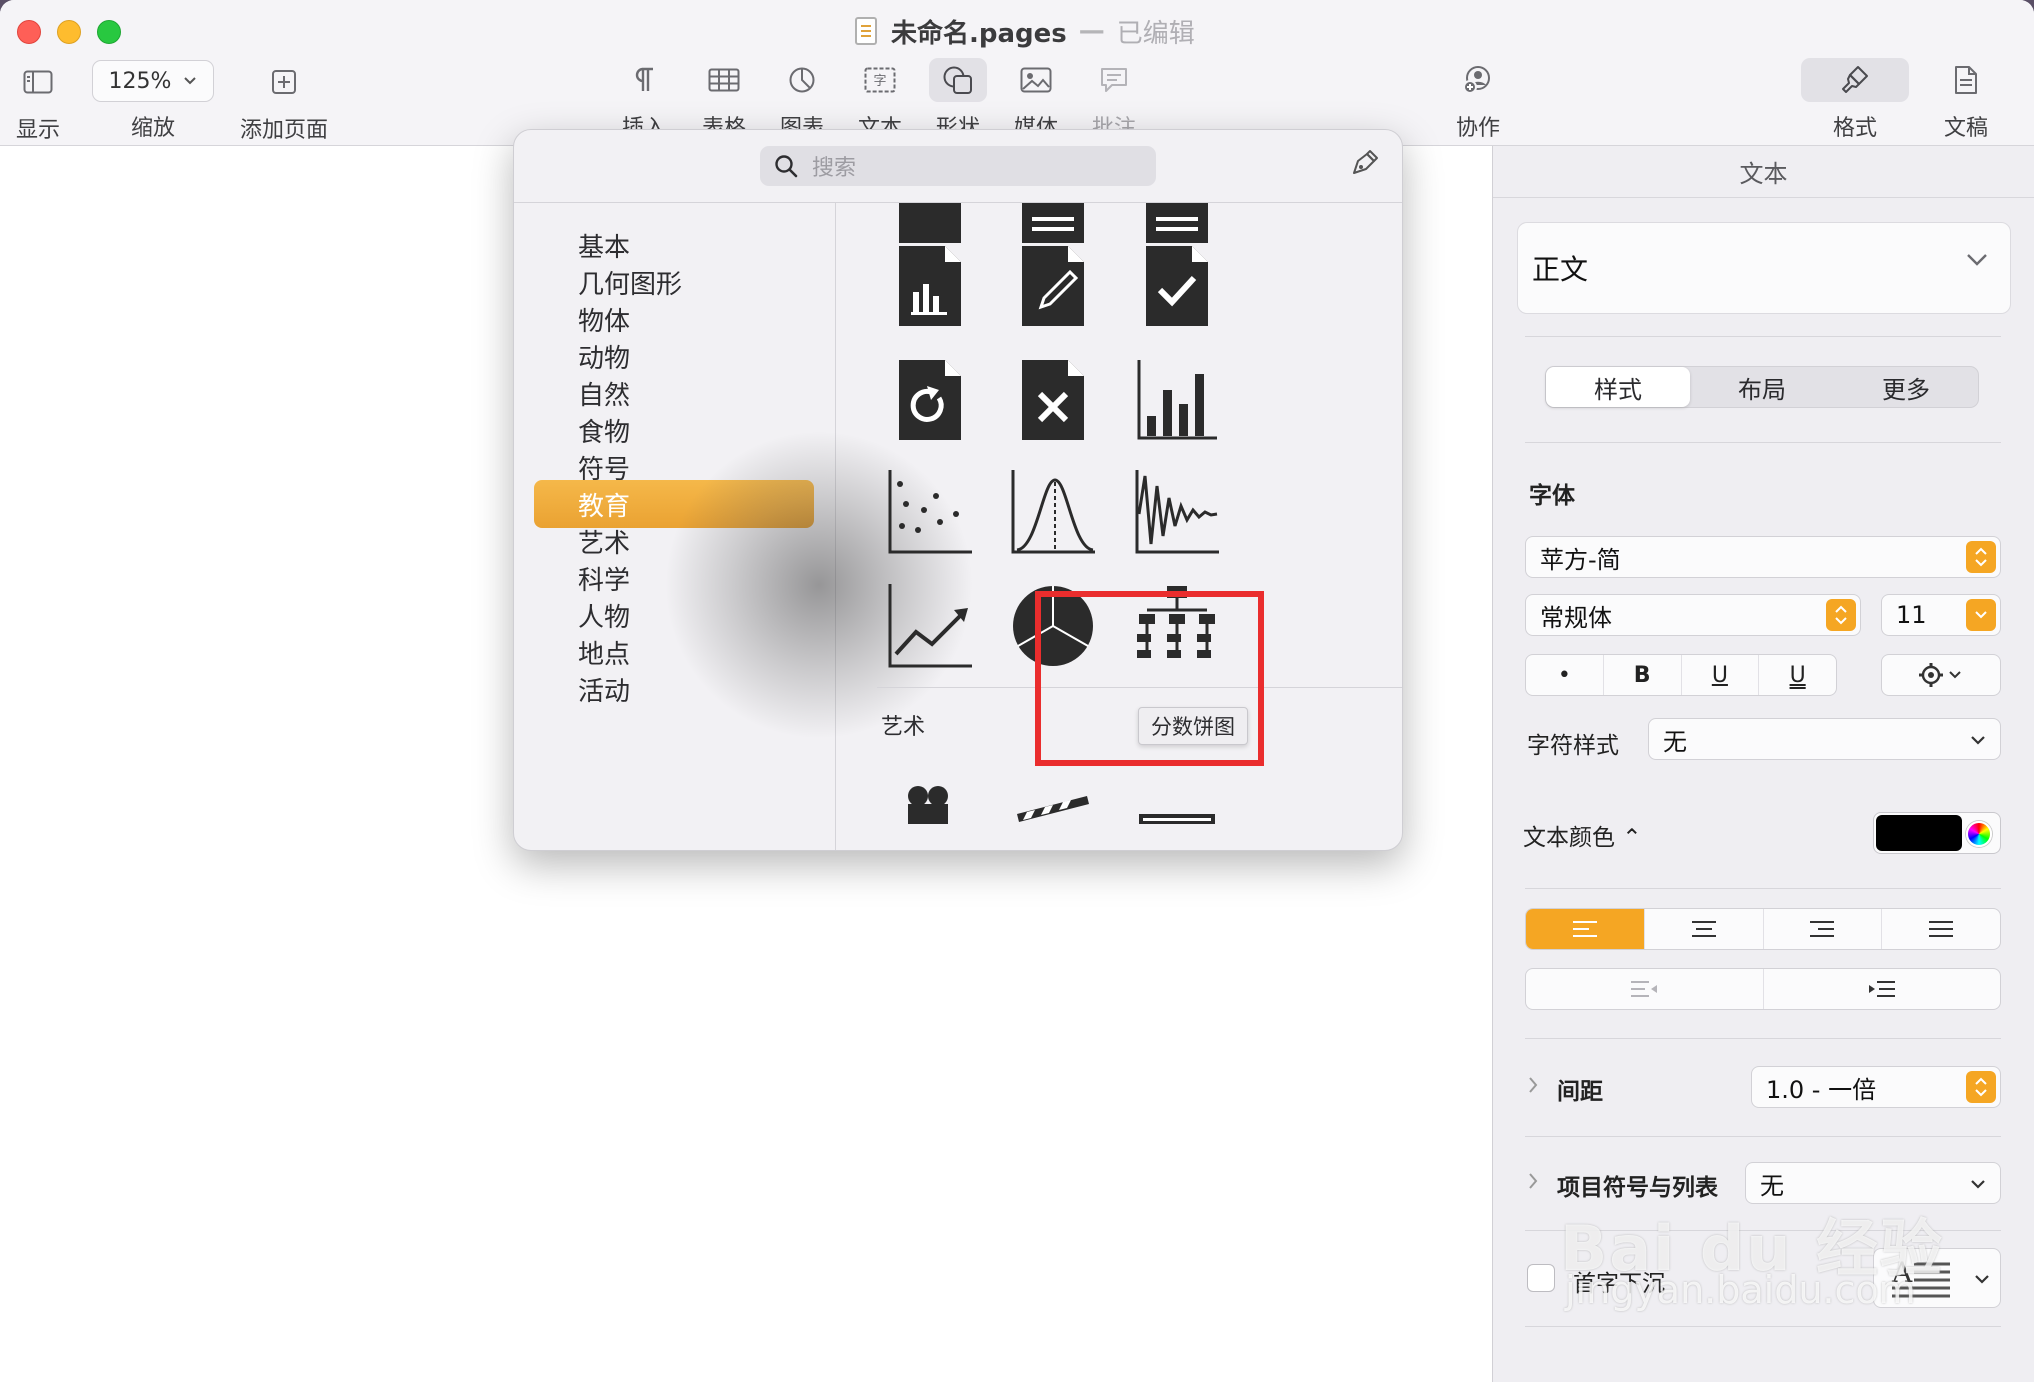 This screenshot has height=1382, width=2034. What do you see at coordinates (1824, 739) in the screenshot?
I see `char-style-dropdown: 无` at bounding box center [1824, 739].